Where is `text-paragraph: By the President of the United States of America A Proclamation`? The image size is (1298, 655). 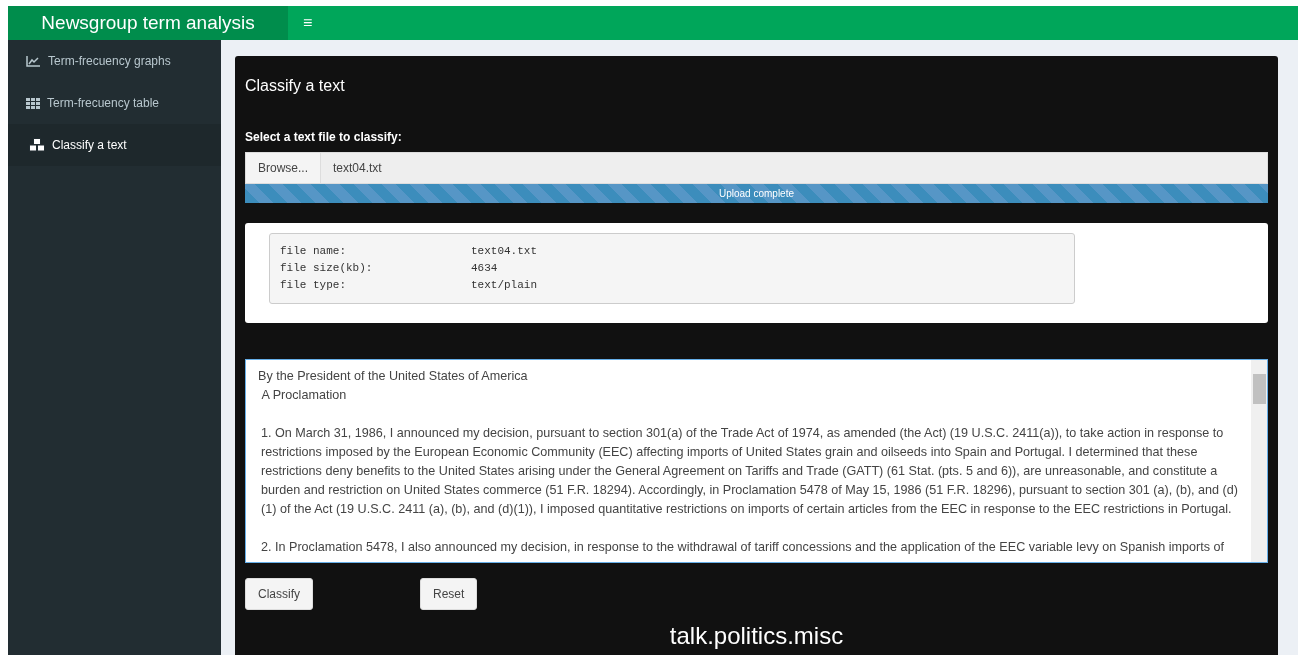 text-paragraph: By the President of the United States of America A Proclamation is located at coordinates (393, 386).